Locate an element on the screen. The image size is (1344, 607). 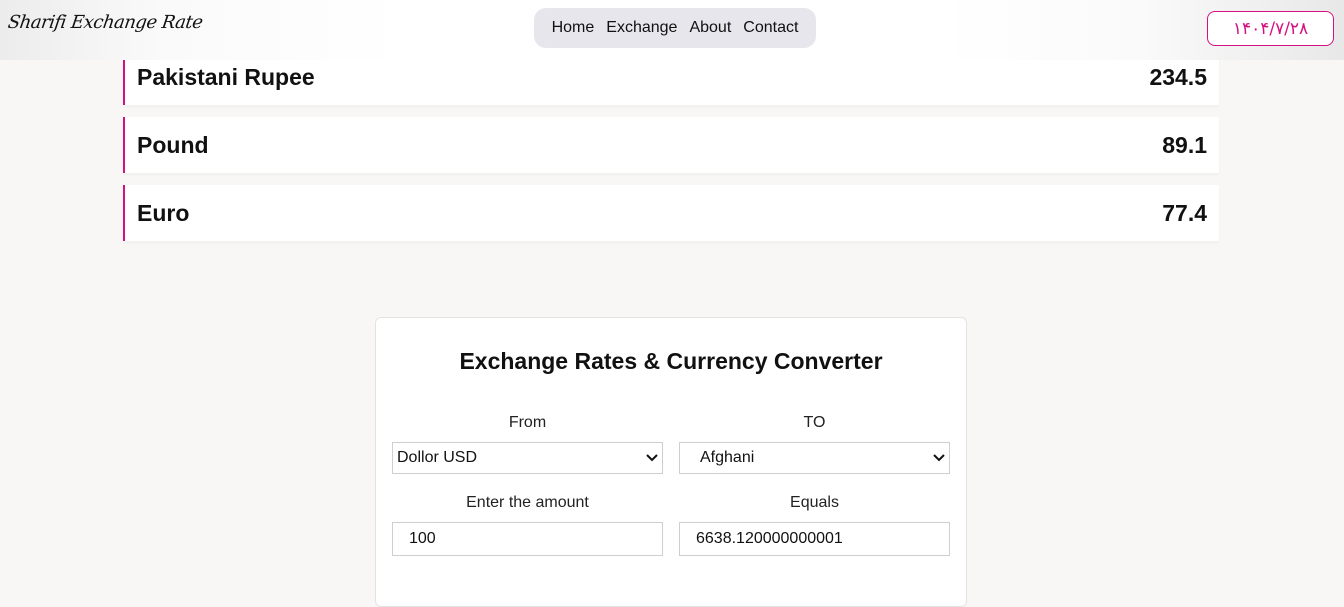
equals-label: Equals is located at coordinates (814, 502).